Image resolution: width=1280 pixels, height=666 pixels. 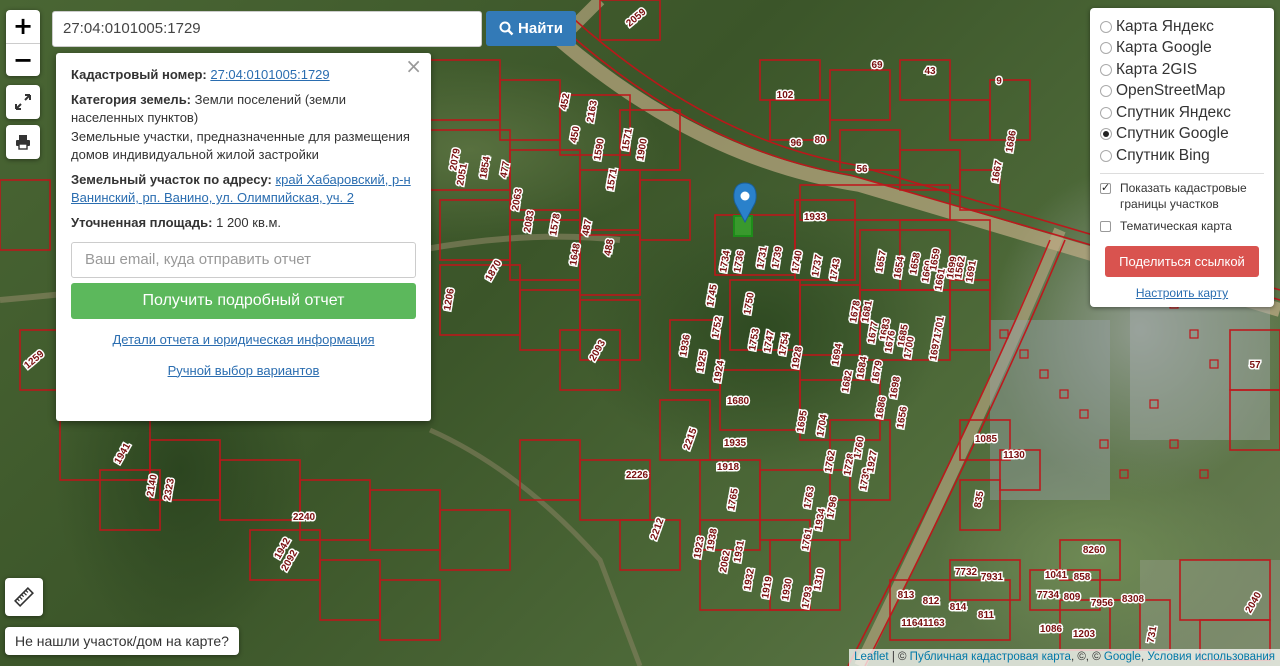 I want to click on plot-number-label: 1936, so click(x=685, y=345).